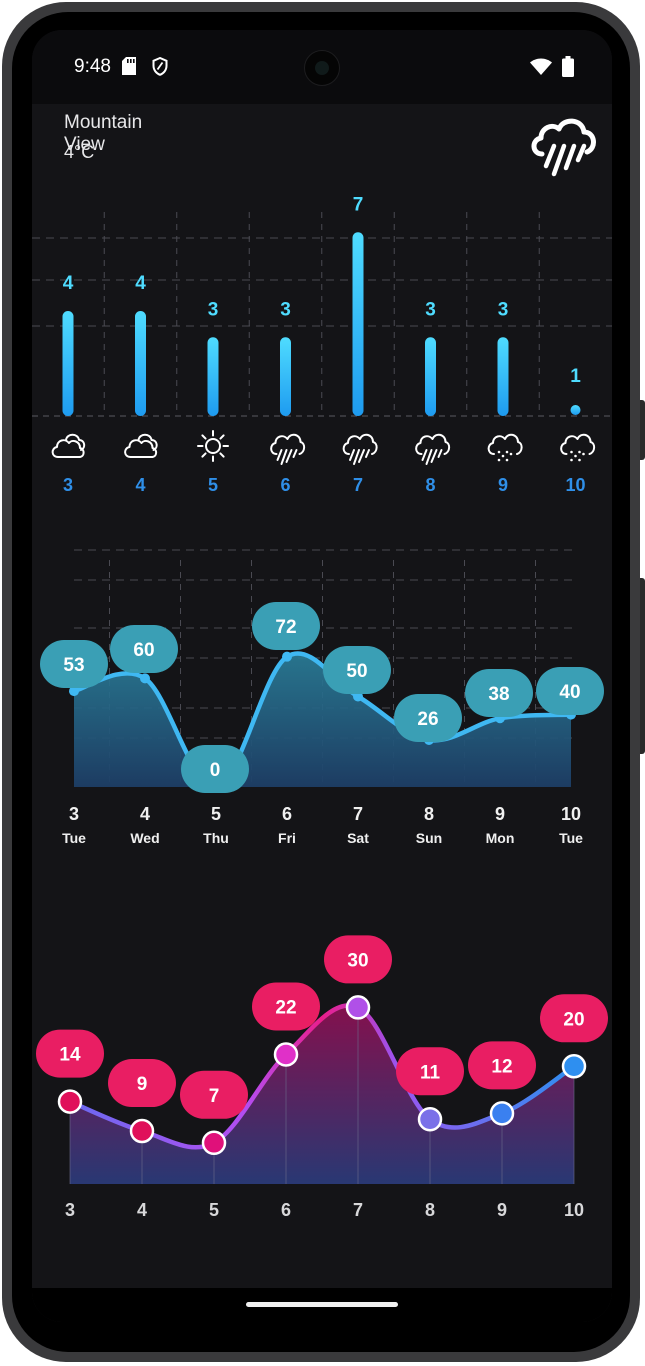  I want to click on x-day-label: Wed, so click(144, 838).